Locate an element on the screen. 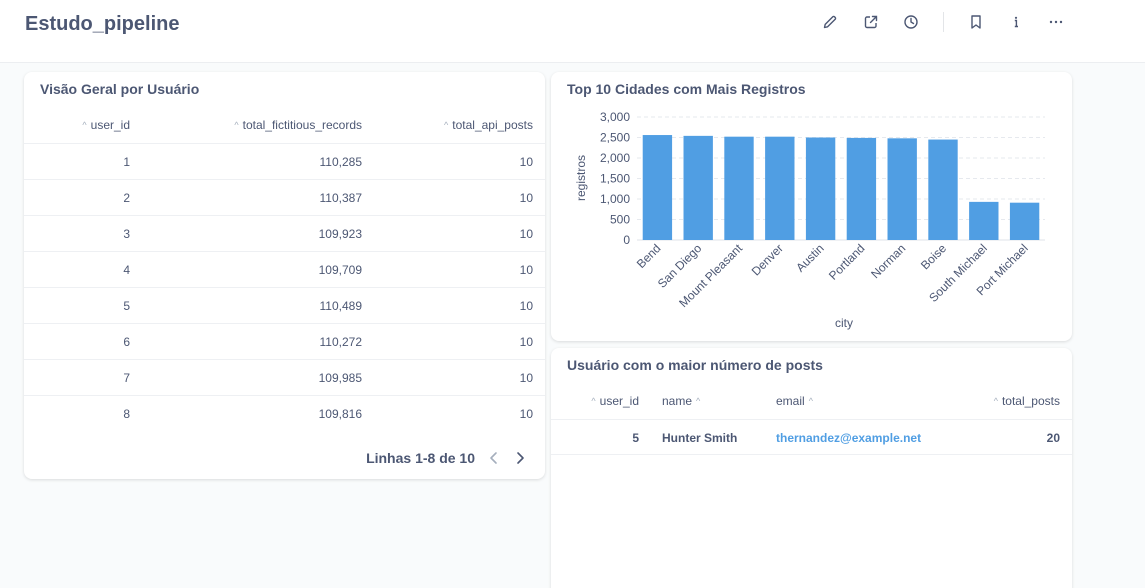 Image resolution: width=1145 pixels, height=588 pixels. history-button is located at coordinates (911, 22).